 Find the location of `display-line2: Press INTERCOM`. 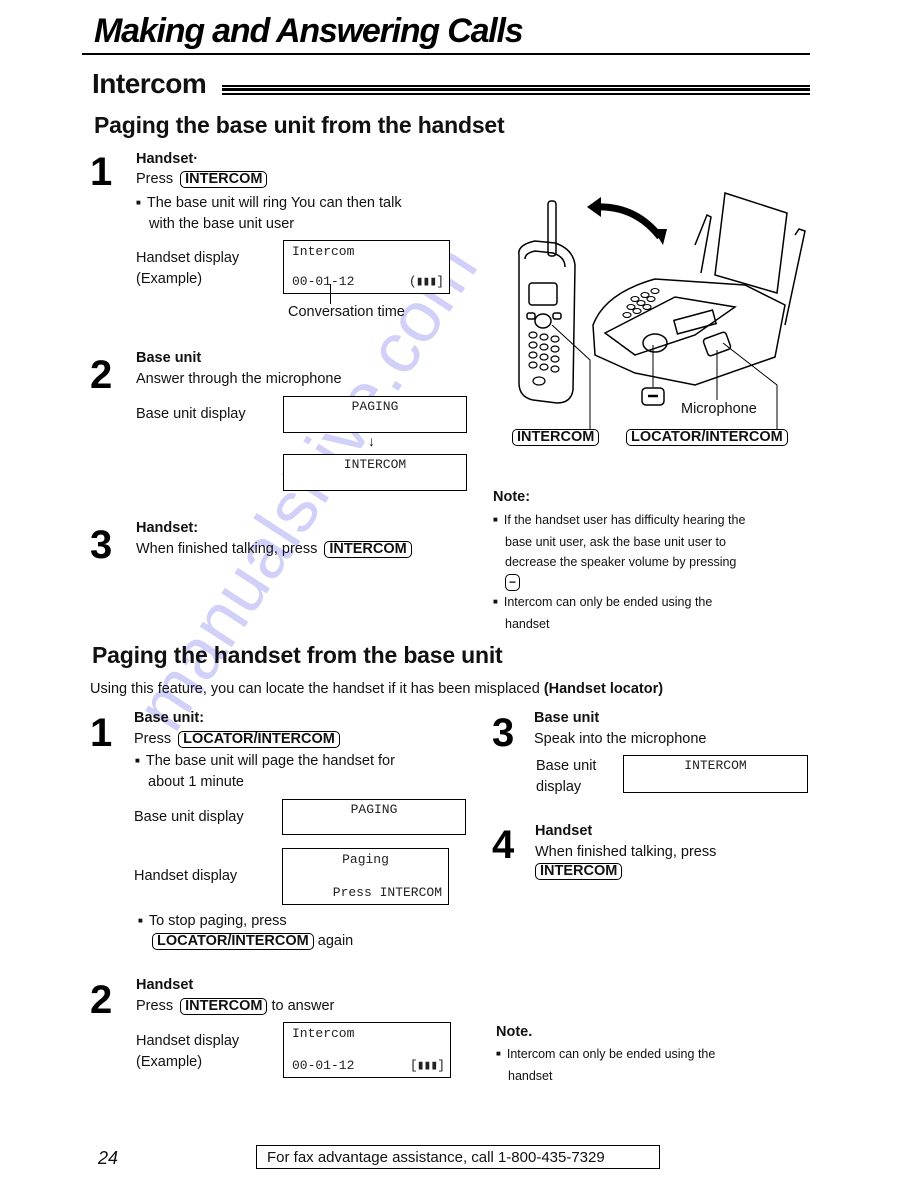

display-line2: Press INTERCOM is located at coordinates (387, 892).